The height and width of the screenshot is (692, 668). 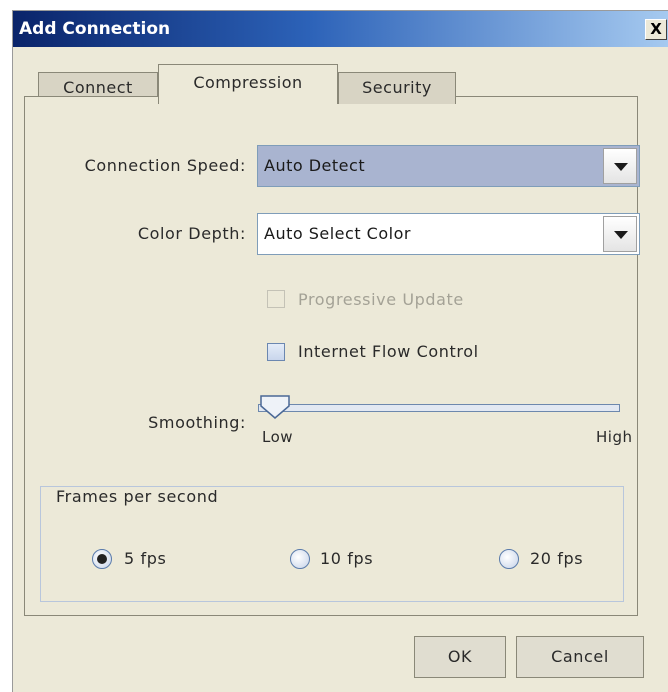 What do you see at coordinates (337, 233) in the screenshot?
I see `color-depth-value: Auto Select Color` at bounding box center [337, 233].